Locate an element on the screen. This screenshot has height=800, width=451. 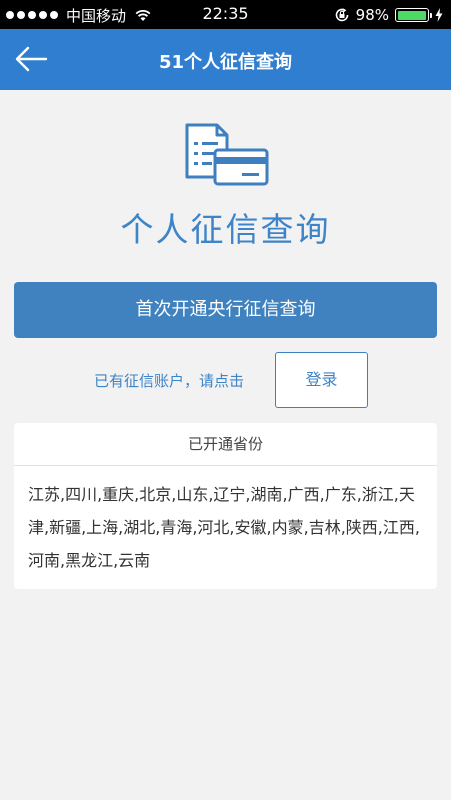
rotation-lock-icon is located at coordinates (341, 15).